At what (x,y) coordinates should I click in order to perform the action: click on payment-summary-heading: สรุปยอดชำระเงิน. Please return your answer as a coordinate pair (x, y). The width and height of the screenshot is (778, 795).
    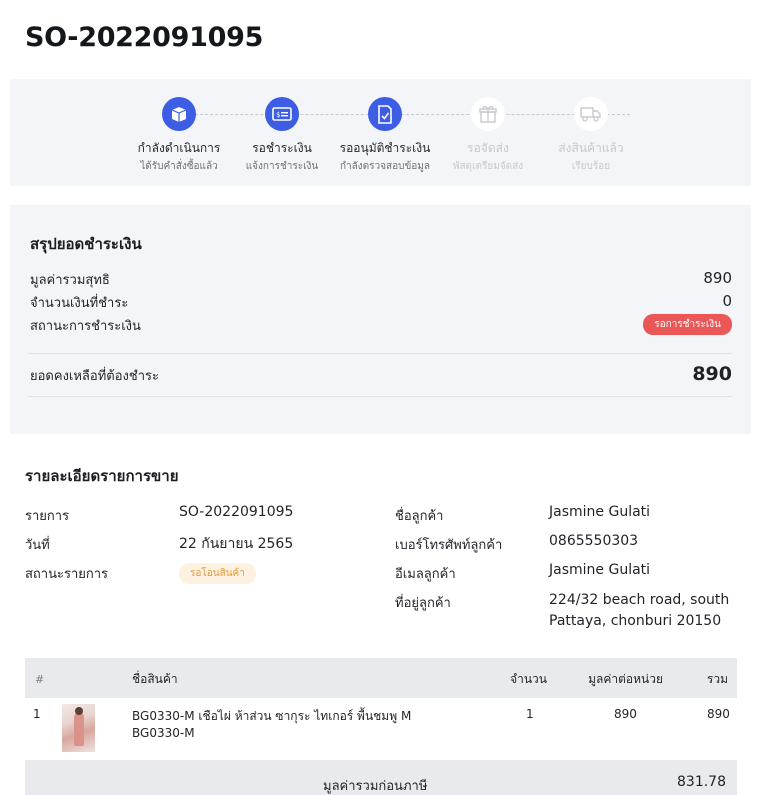
    Looking at the image, I should click on (86, 244).